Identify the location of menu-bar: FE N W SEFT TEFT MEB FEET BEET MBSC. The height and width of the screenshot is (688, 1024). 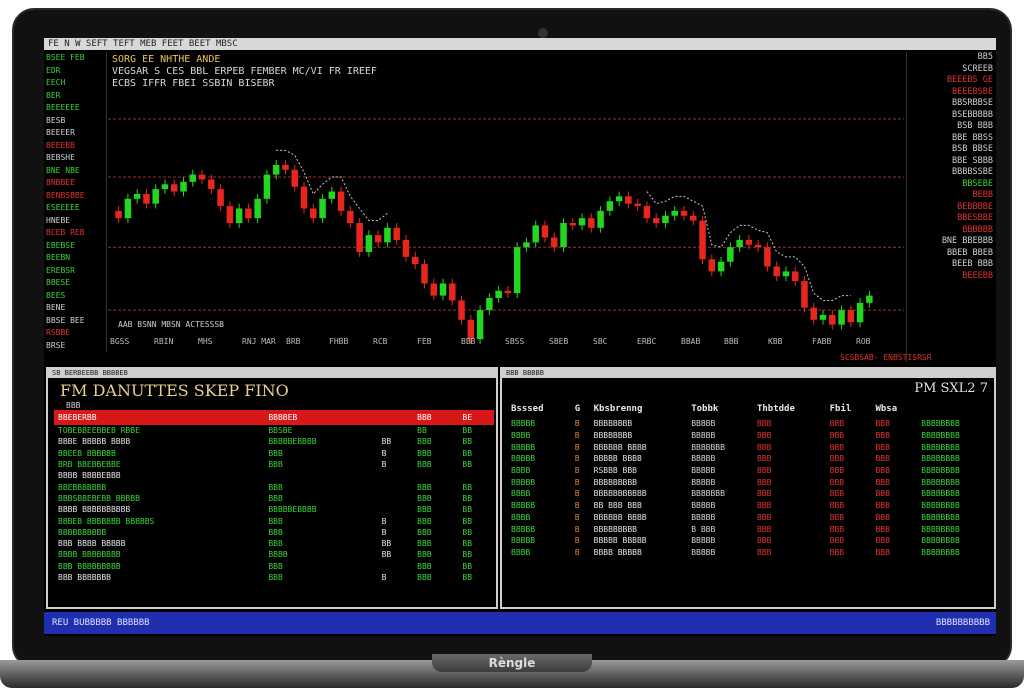
(520, 44).